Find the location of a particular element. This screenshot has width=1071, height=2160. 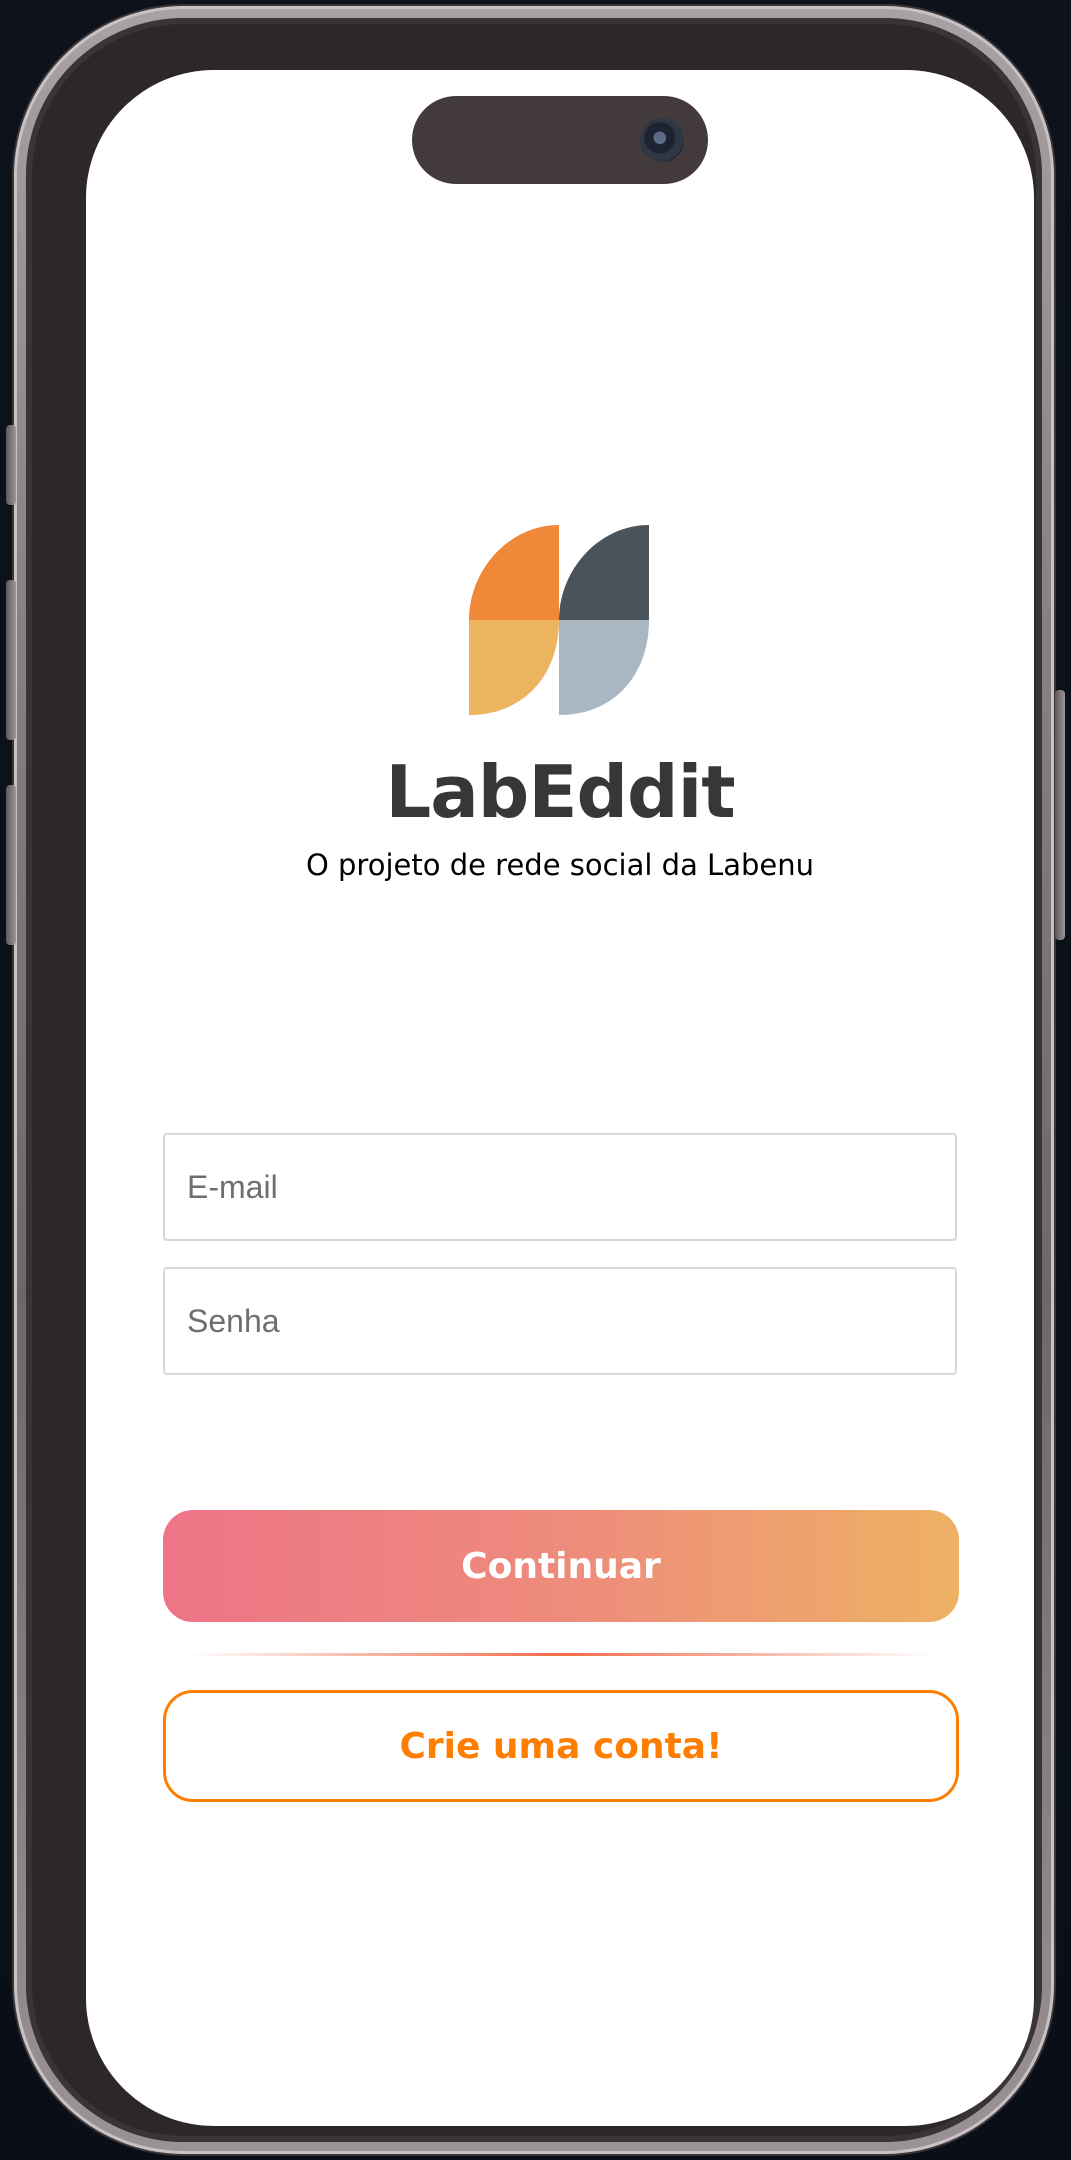

silent-switch is located at coordinates (11, 465).